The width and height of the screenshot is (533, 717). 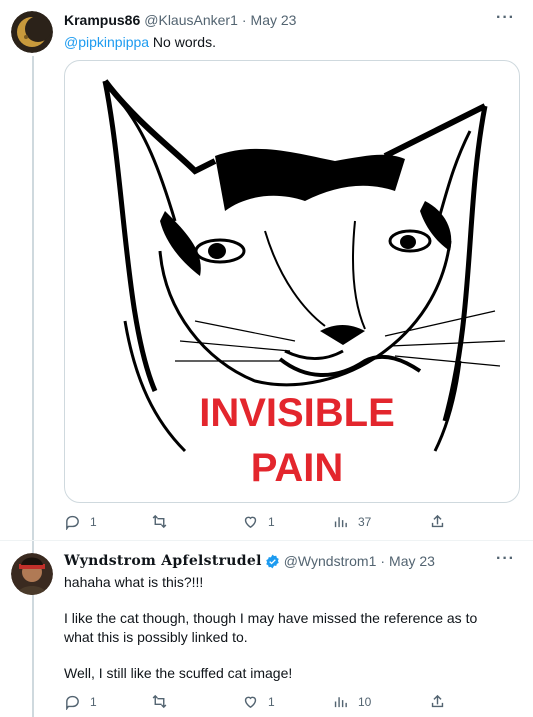 I want to click on view-count: 10, so click(x=365, y=701).